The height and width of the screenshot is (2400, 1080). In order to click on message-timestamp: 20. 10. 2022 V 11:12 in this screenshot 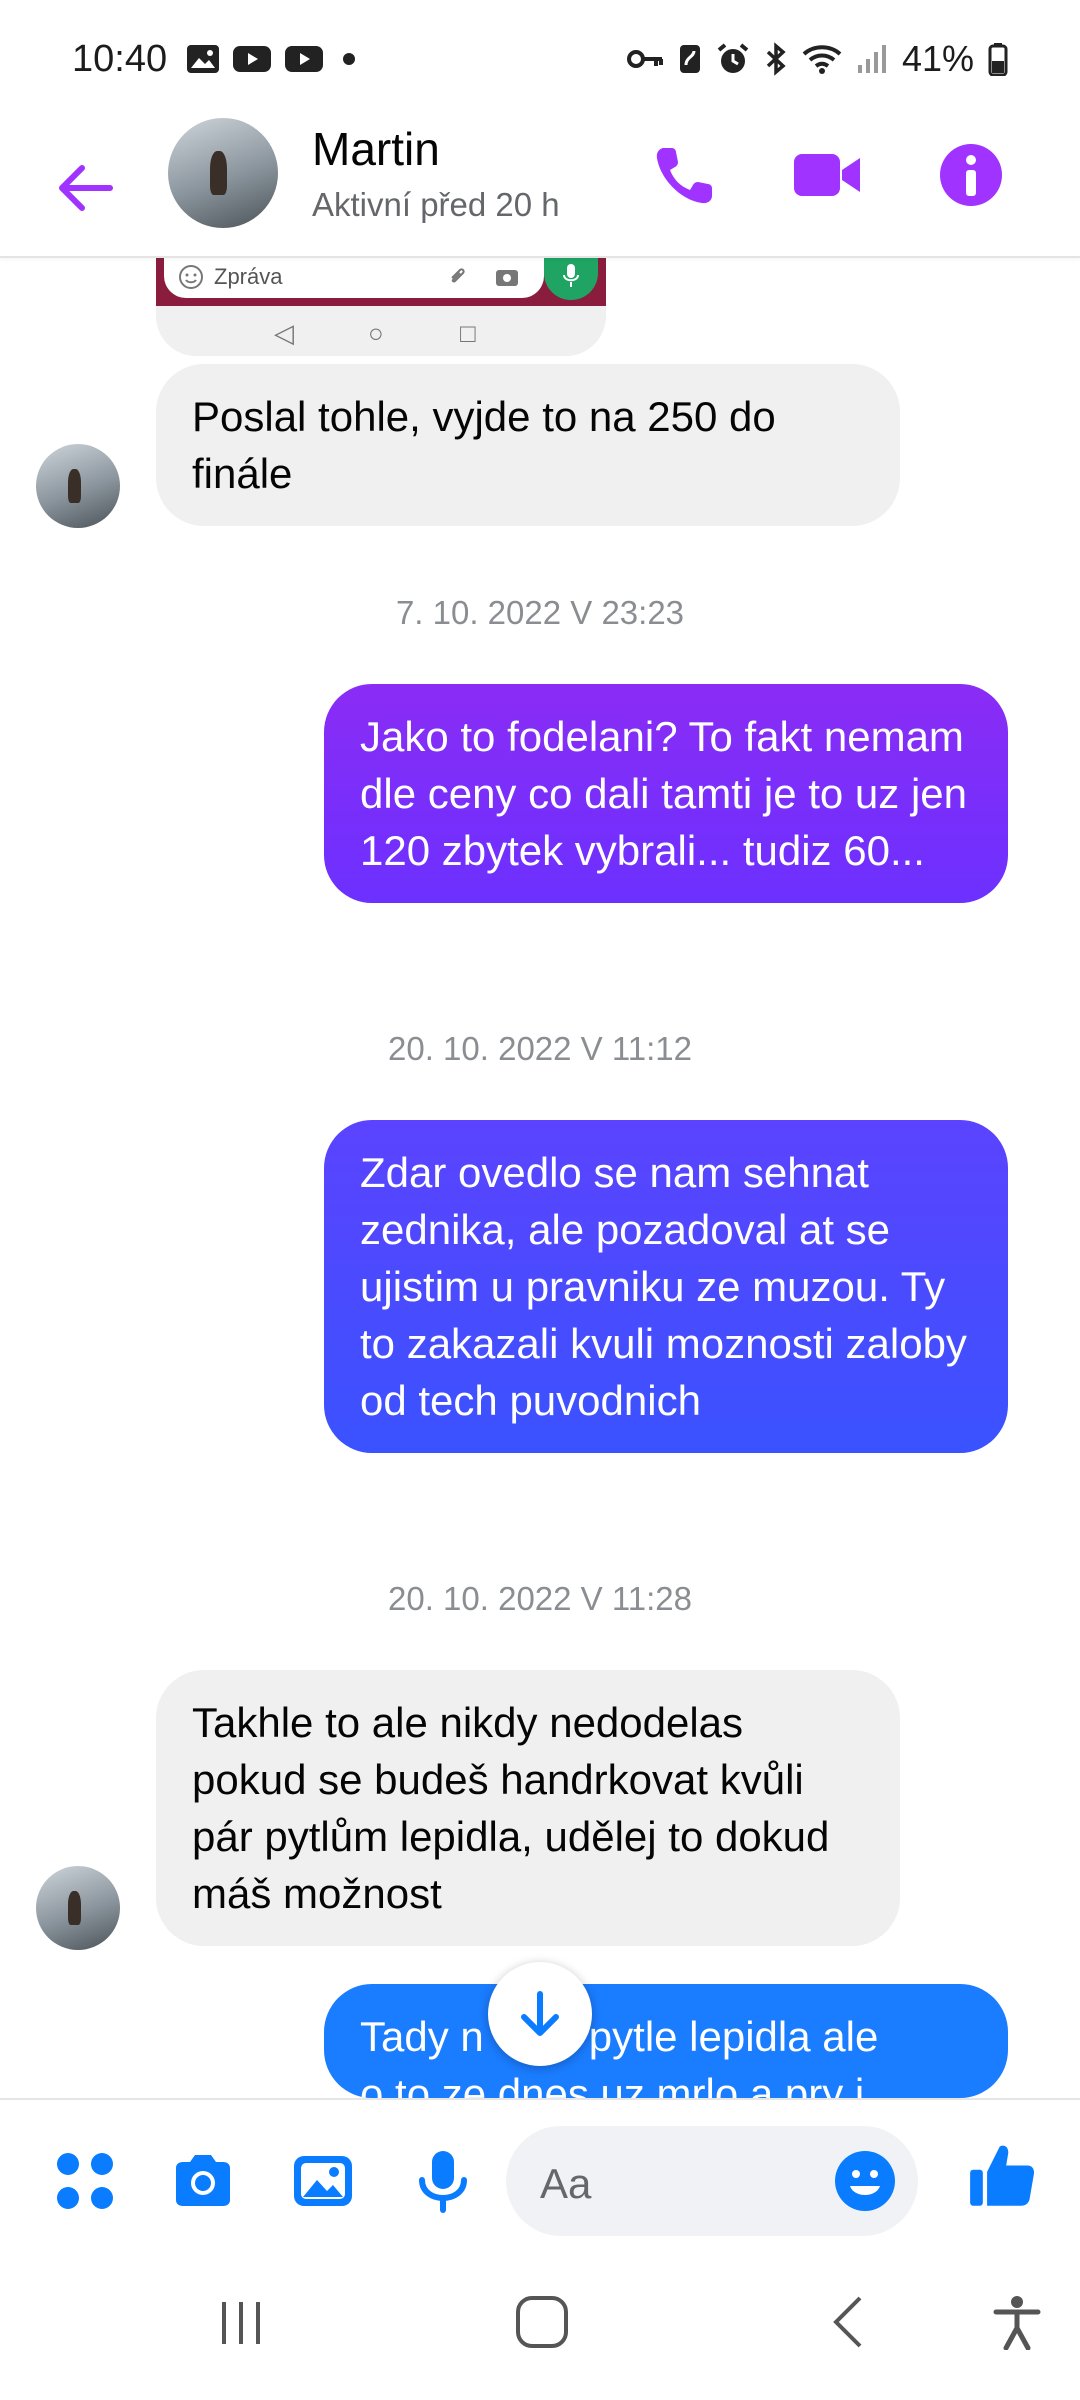, I will do `click(540, 1048)`.